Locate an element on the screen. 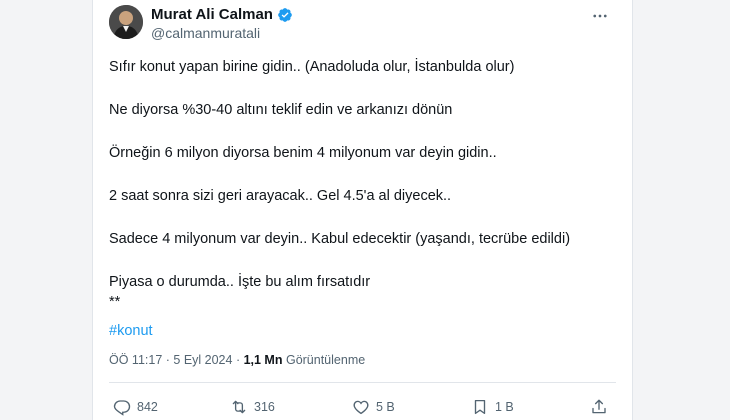 The height and width of the screenshot is (420, 730). bookmark-icon is located at coordinates (480, 407).